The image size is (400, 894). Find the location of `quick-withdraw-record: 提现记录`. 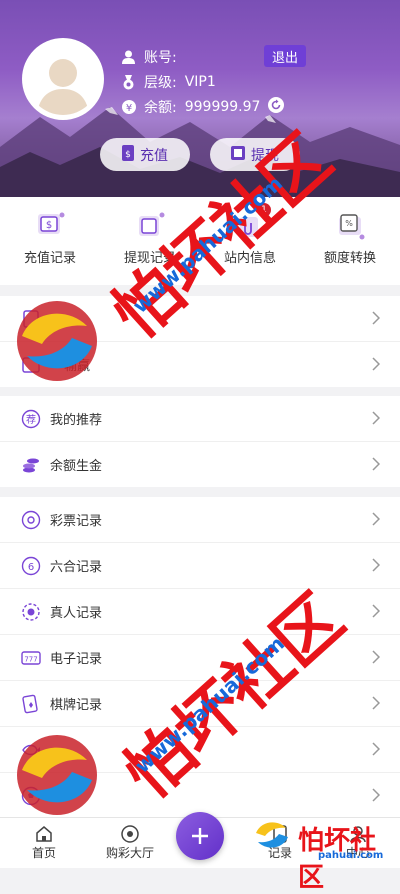

quick-withdraw-record: 提现记录 is located at coordinates (150, 238).